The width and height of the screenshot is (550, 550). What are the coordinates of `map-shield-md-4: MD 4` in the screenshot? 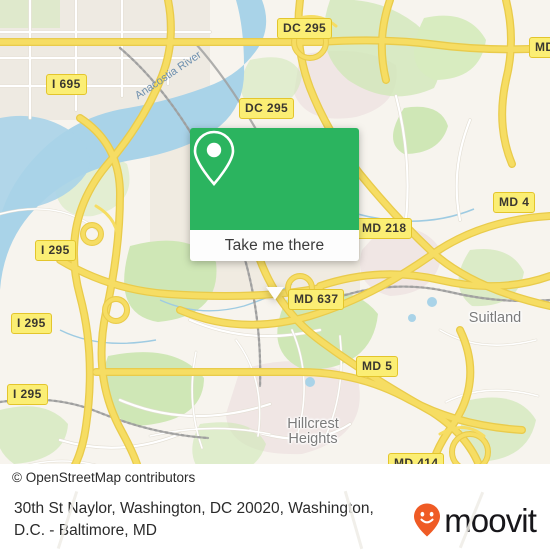 It's located at (514, 202).